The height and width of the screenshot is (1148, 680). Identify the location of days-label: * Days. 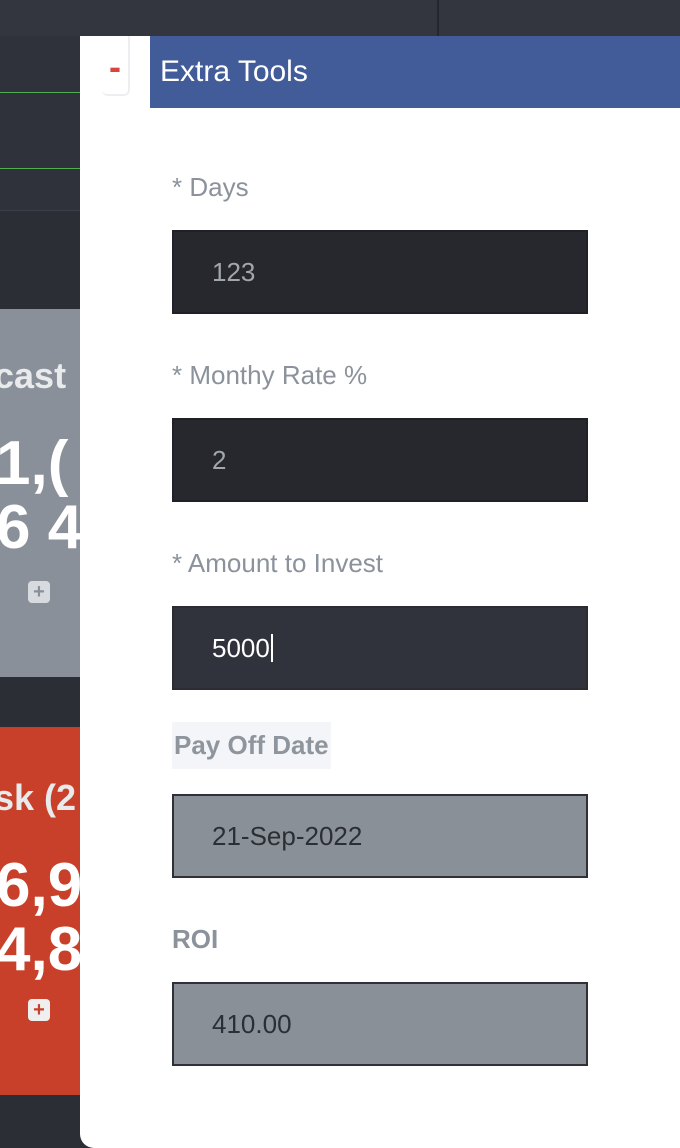
(210, 187).